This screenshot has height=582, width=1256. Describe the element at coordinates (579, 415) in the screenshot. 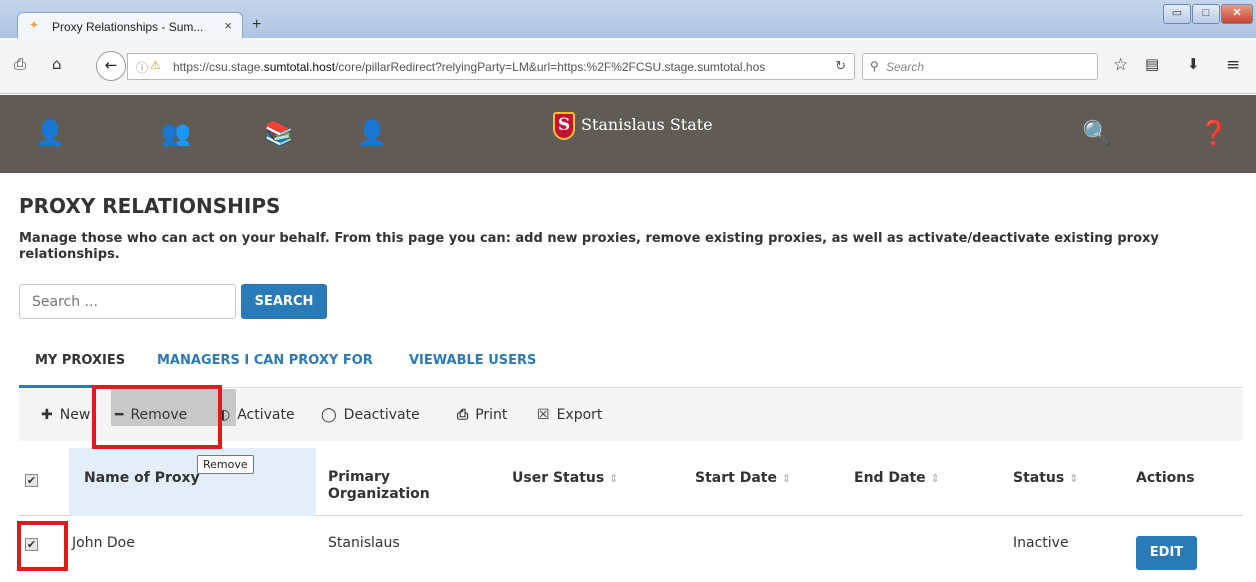

I see `export-label: Export` at that location.